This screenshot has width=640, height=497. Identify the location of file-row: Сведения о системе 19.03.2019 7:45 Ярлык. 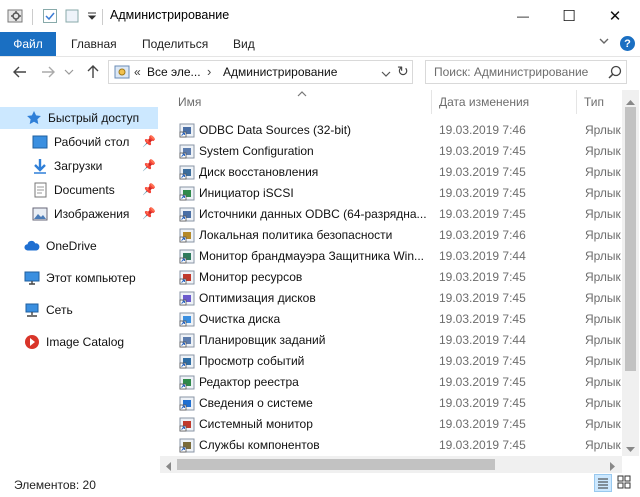
(400, 403).